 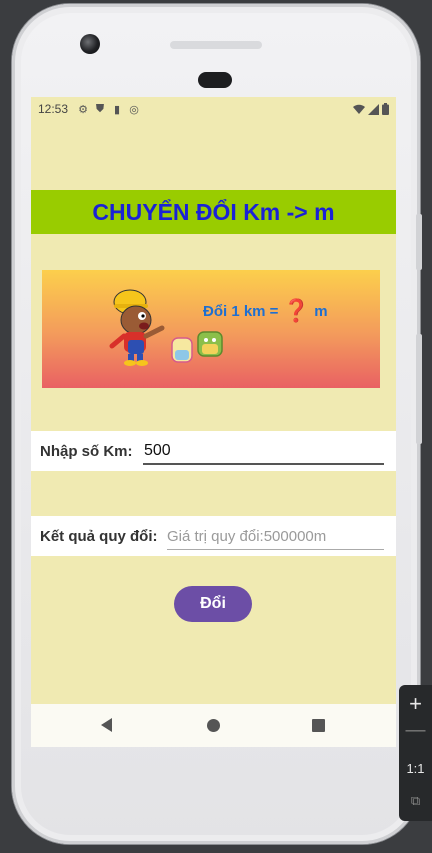 What do you see at coordinates (415, 768) in the screenshot?
I see `actual-size-button: 1:1` at bounding box center [415, 768].